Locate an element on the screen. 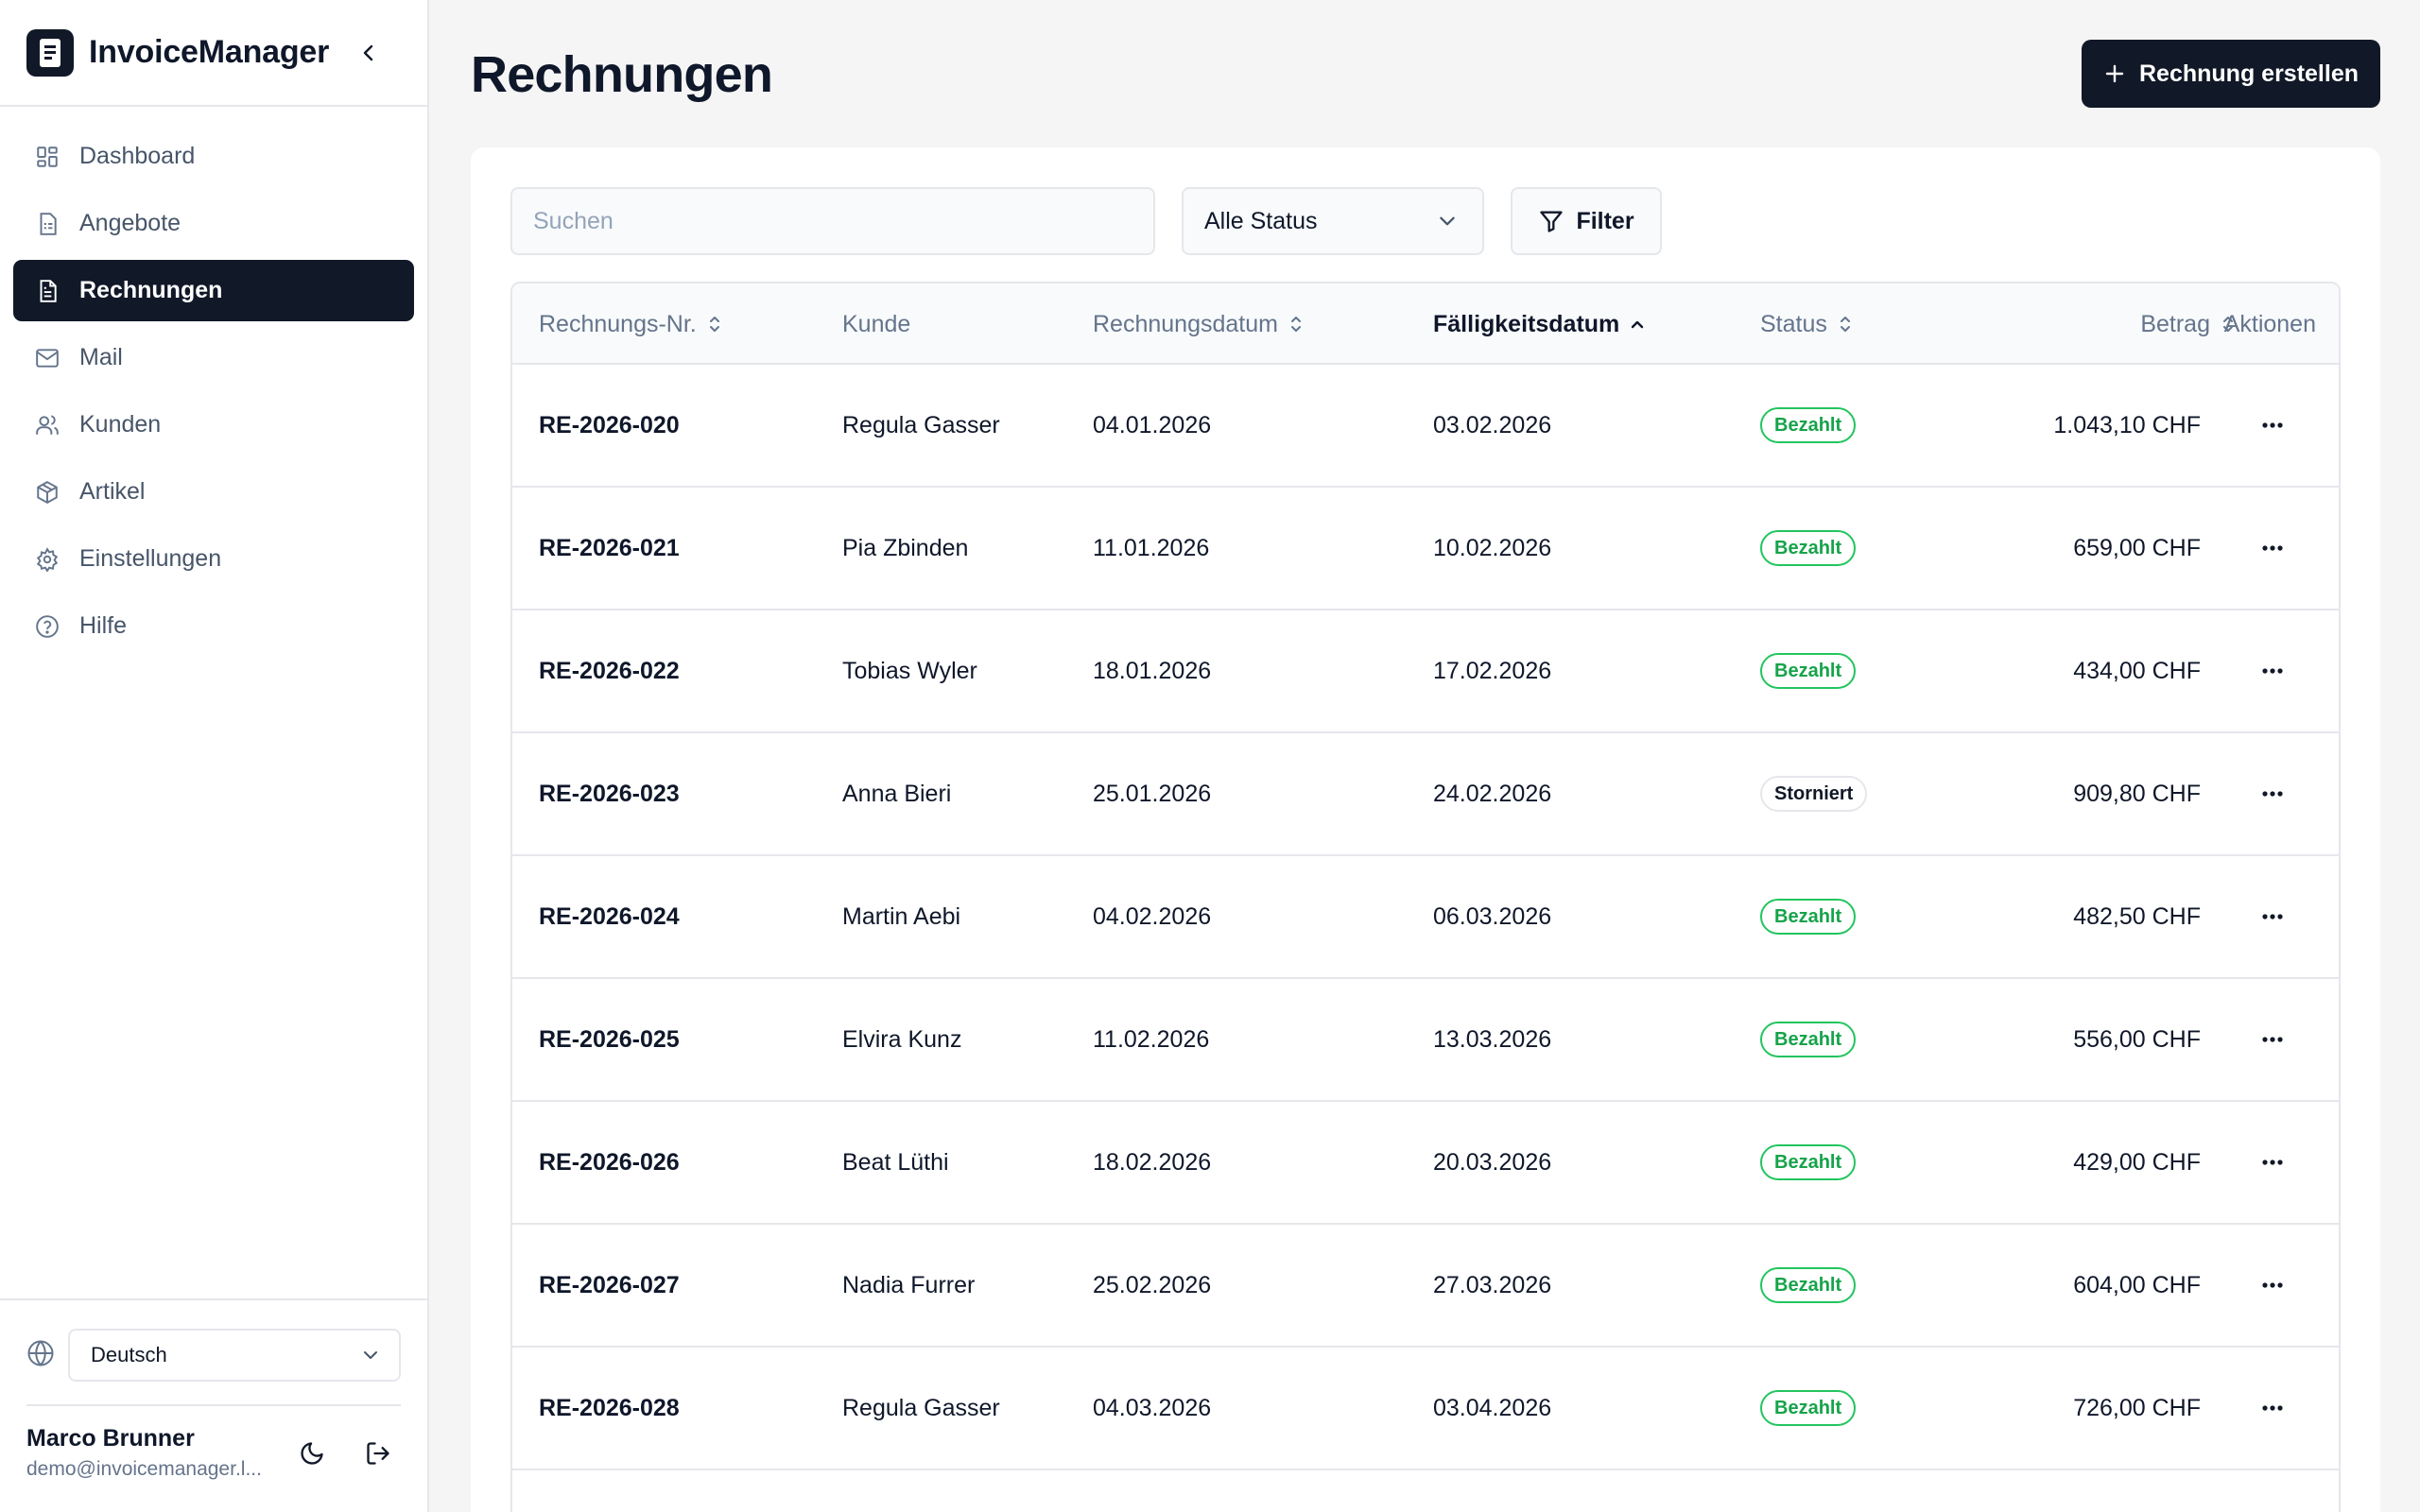  invoice-number: RE-2026-022 is located at coordinates (609, 670).